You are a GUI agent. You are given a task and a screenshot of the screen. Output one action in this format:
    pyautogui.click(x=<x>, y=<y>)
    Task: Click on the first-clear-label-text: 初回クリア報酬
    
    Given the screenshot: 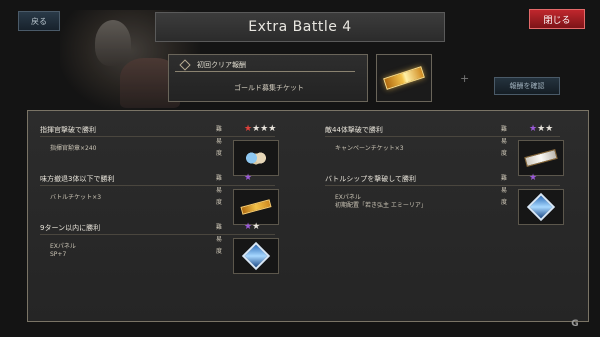 What is the action you would take?
    pyautogui.click(x=221, y=65)
    